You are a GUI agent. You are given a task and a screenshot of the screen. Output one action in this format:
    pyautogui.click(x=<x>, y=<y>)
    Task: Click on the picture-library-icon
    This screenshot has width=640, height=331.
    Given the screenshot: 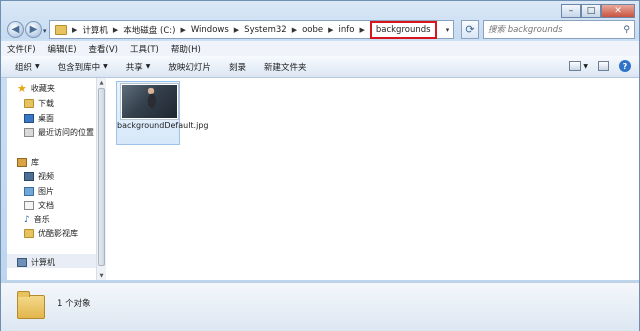 What is the action you would take?
    pyautogui.click(x=29, y=191)
    